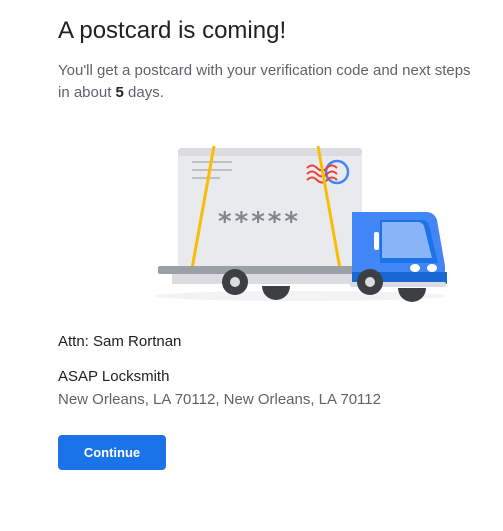  I want to click on business-name: ASAP Locksmith, so click(114, 376).